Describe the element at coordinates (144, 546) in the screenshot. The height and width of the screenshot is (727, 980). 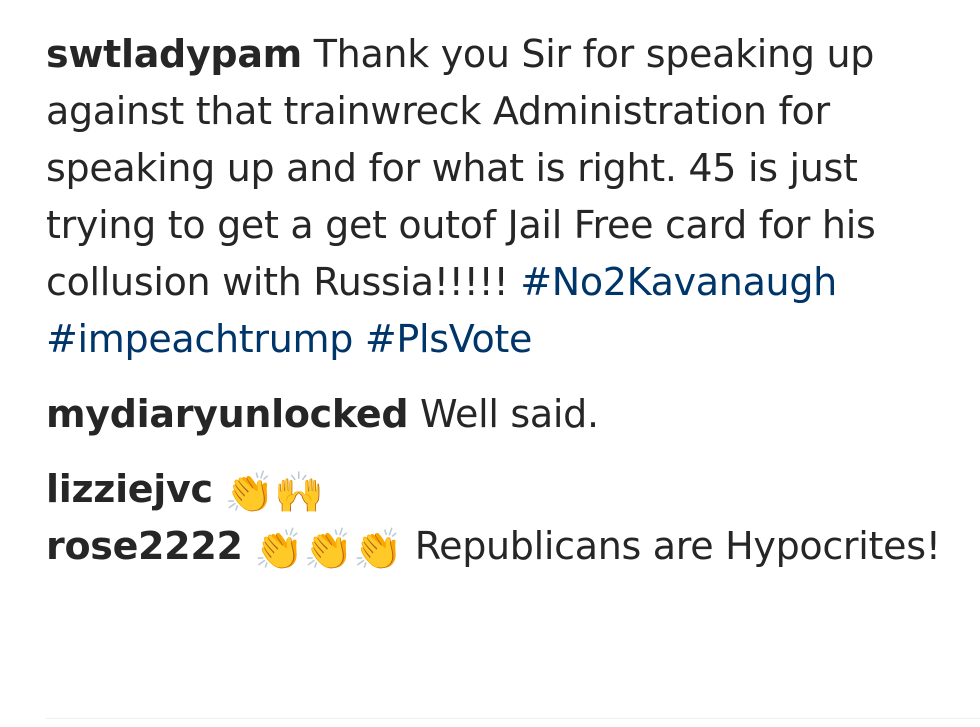
I see `comment-username: rose2222` at that location.